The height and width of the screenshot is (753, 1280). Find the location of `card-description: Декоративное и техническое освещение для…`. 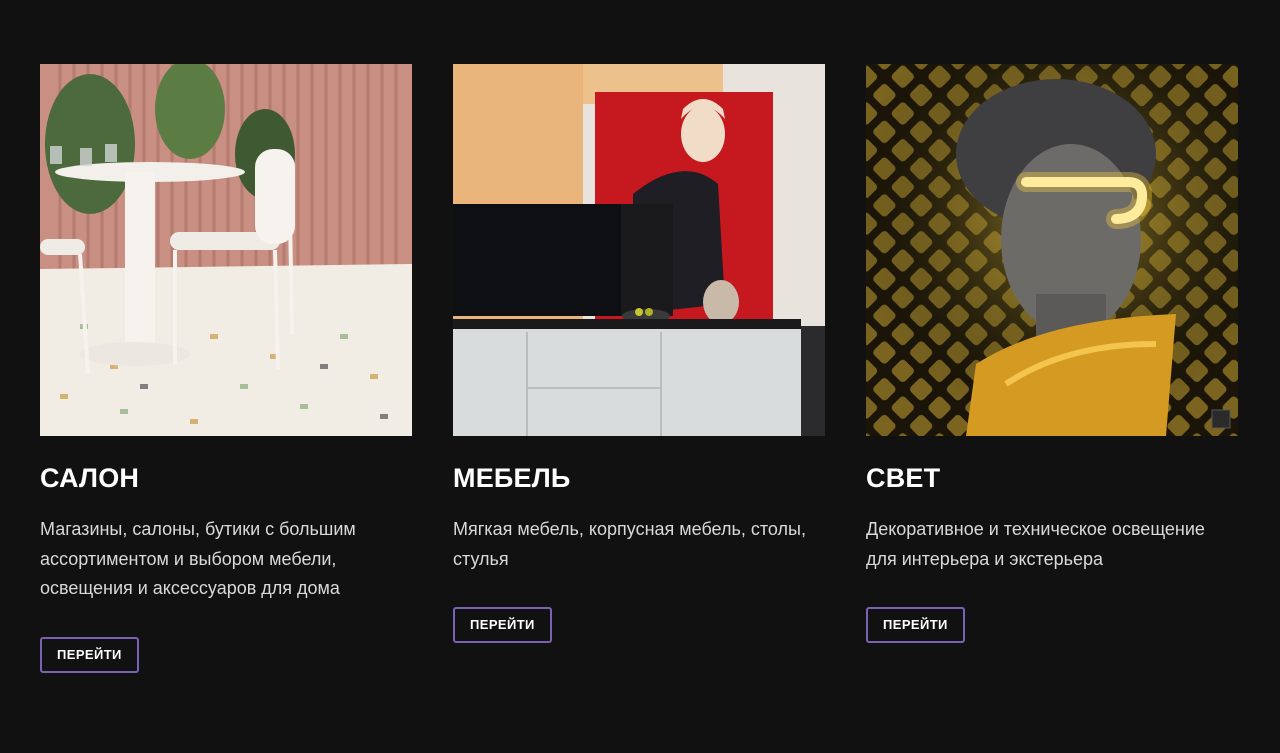

card-description: Декоративное и техническое освещение для… is located at coordinates (1035, 544).